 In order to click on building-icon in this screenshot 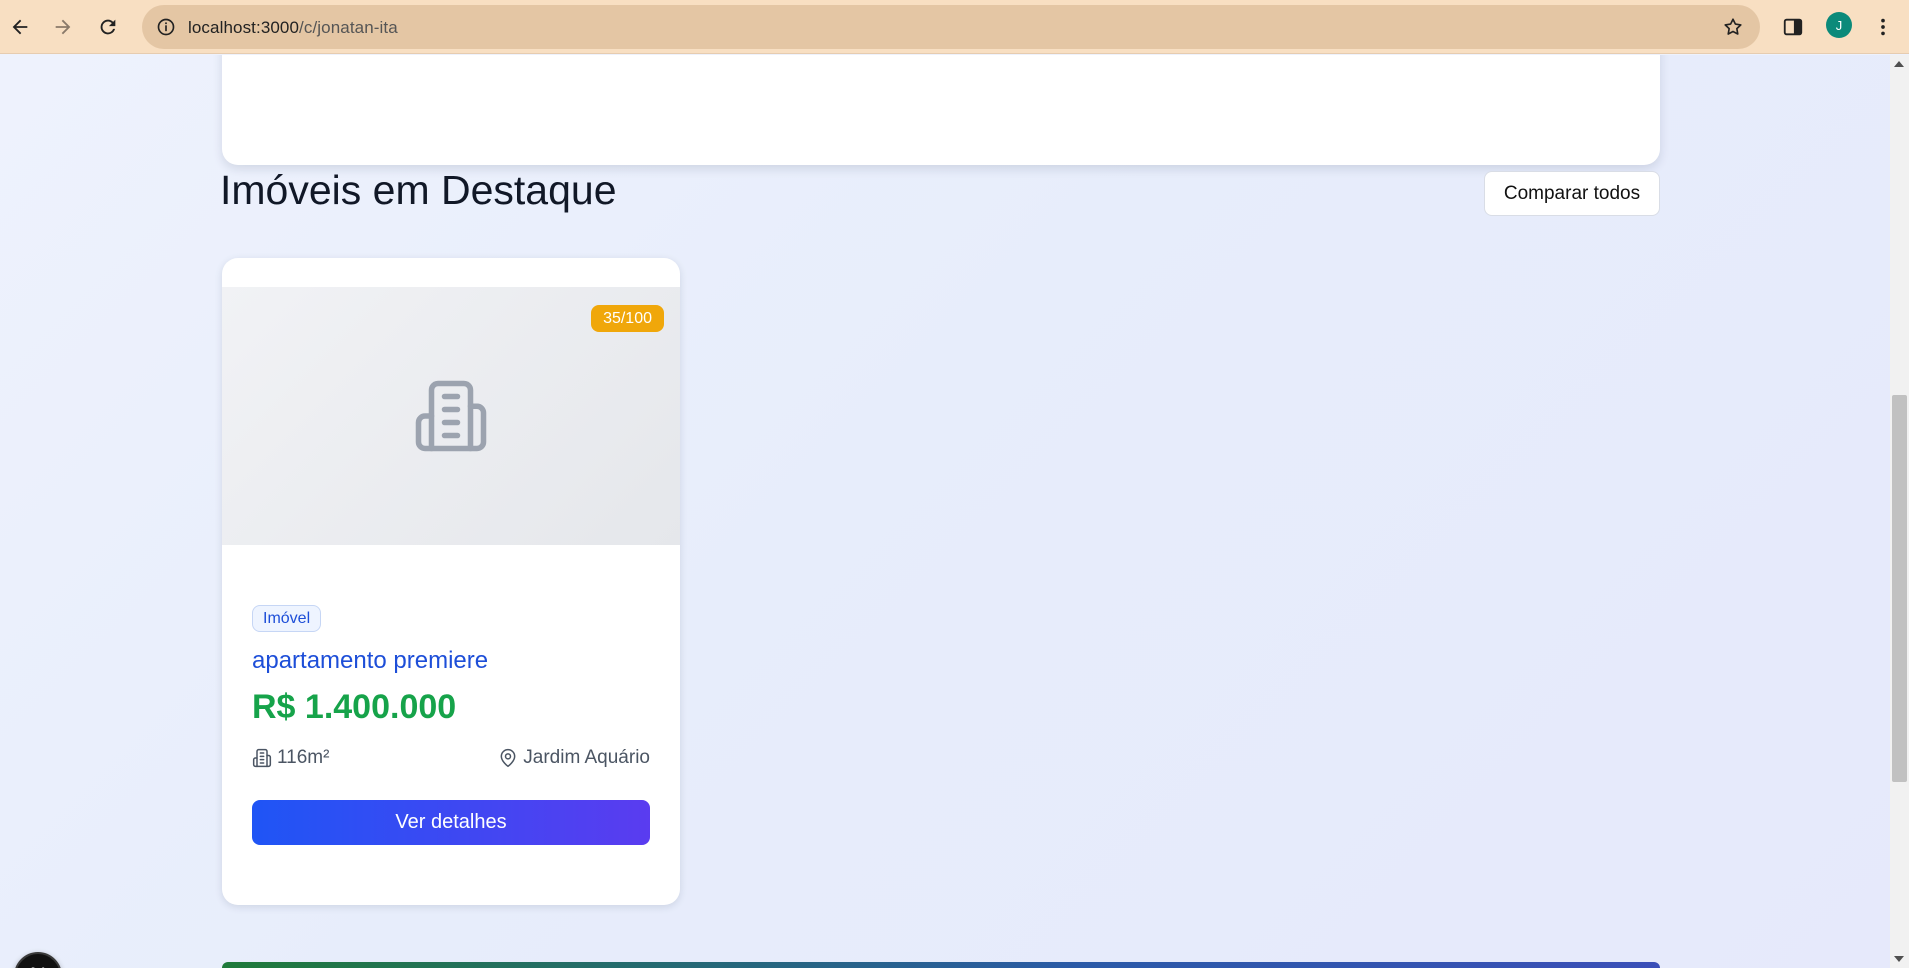, I will do `click(451, 416)`.